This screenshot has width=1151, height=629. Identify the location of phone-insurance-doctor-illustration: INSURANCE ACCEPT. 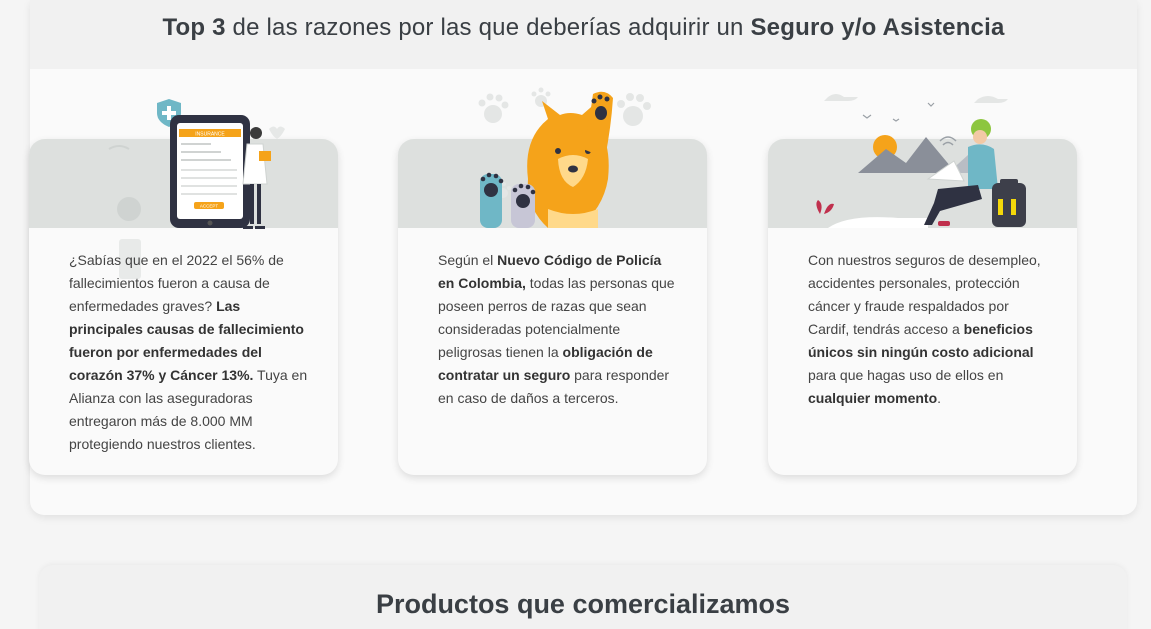
(196, 189).